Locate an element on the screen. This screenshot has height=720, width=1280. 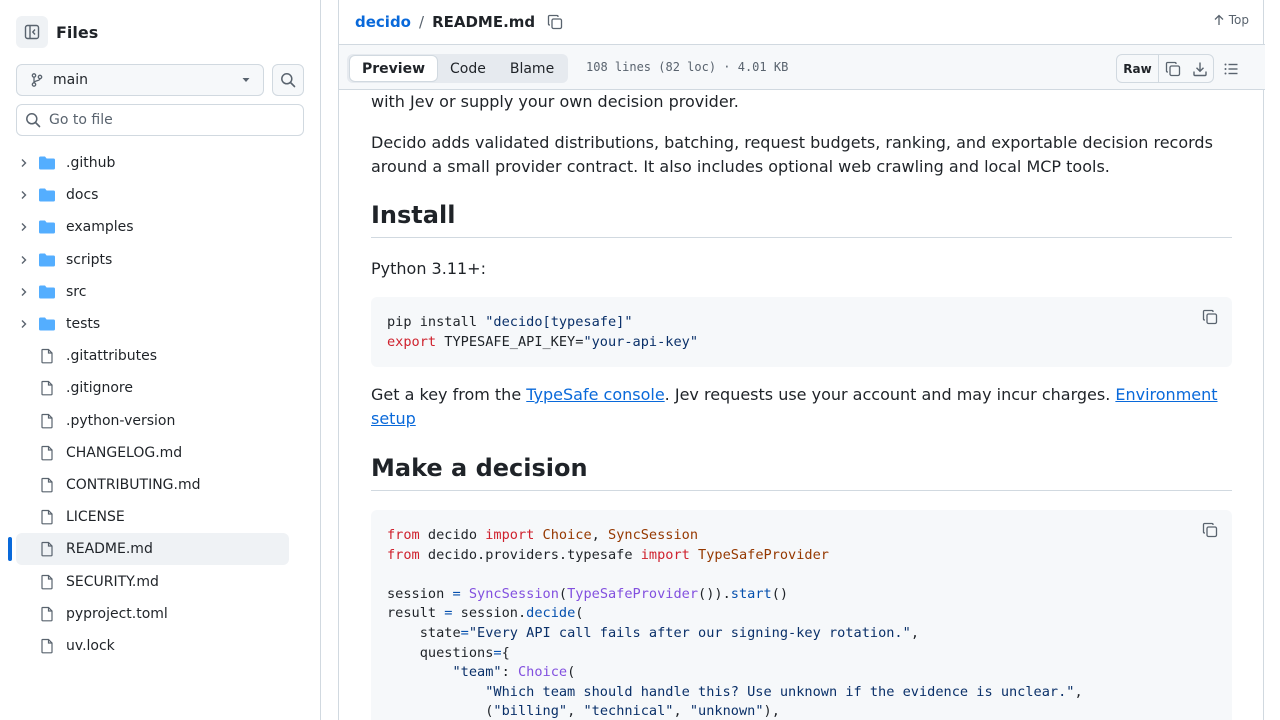
tree-file-gitignore: .gitignore is located at coordinates (152, 388).